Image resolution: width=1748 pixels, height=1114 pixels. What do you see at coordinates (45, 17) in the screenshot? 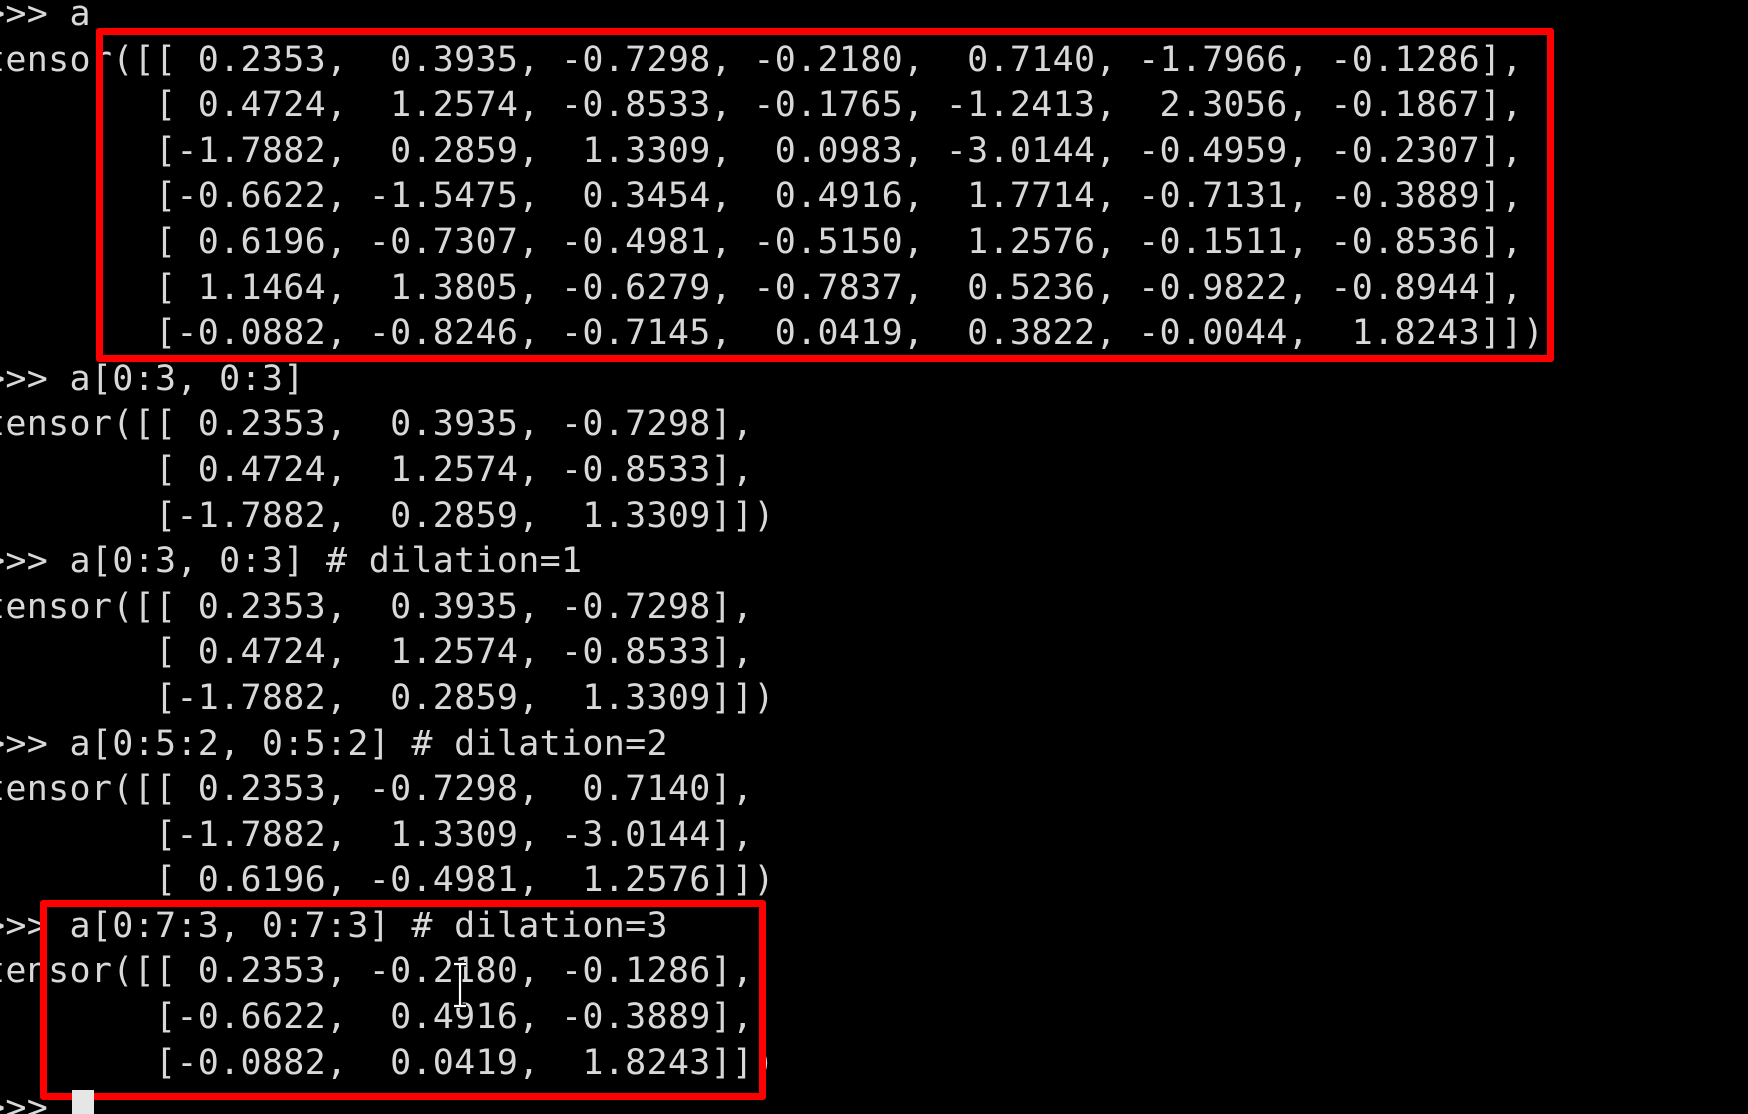
I see `terminal-line-prompt-a: >>> a` at bounding box center [45, 17].